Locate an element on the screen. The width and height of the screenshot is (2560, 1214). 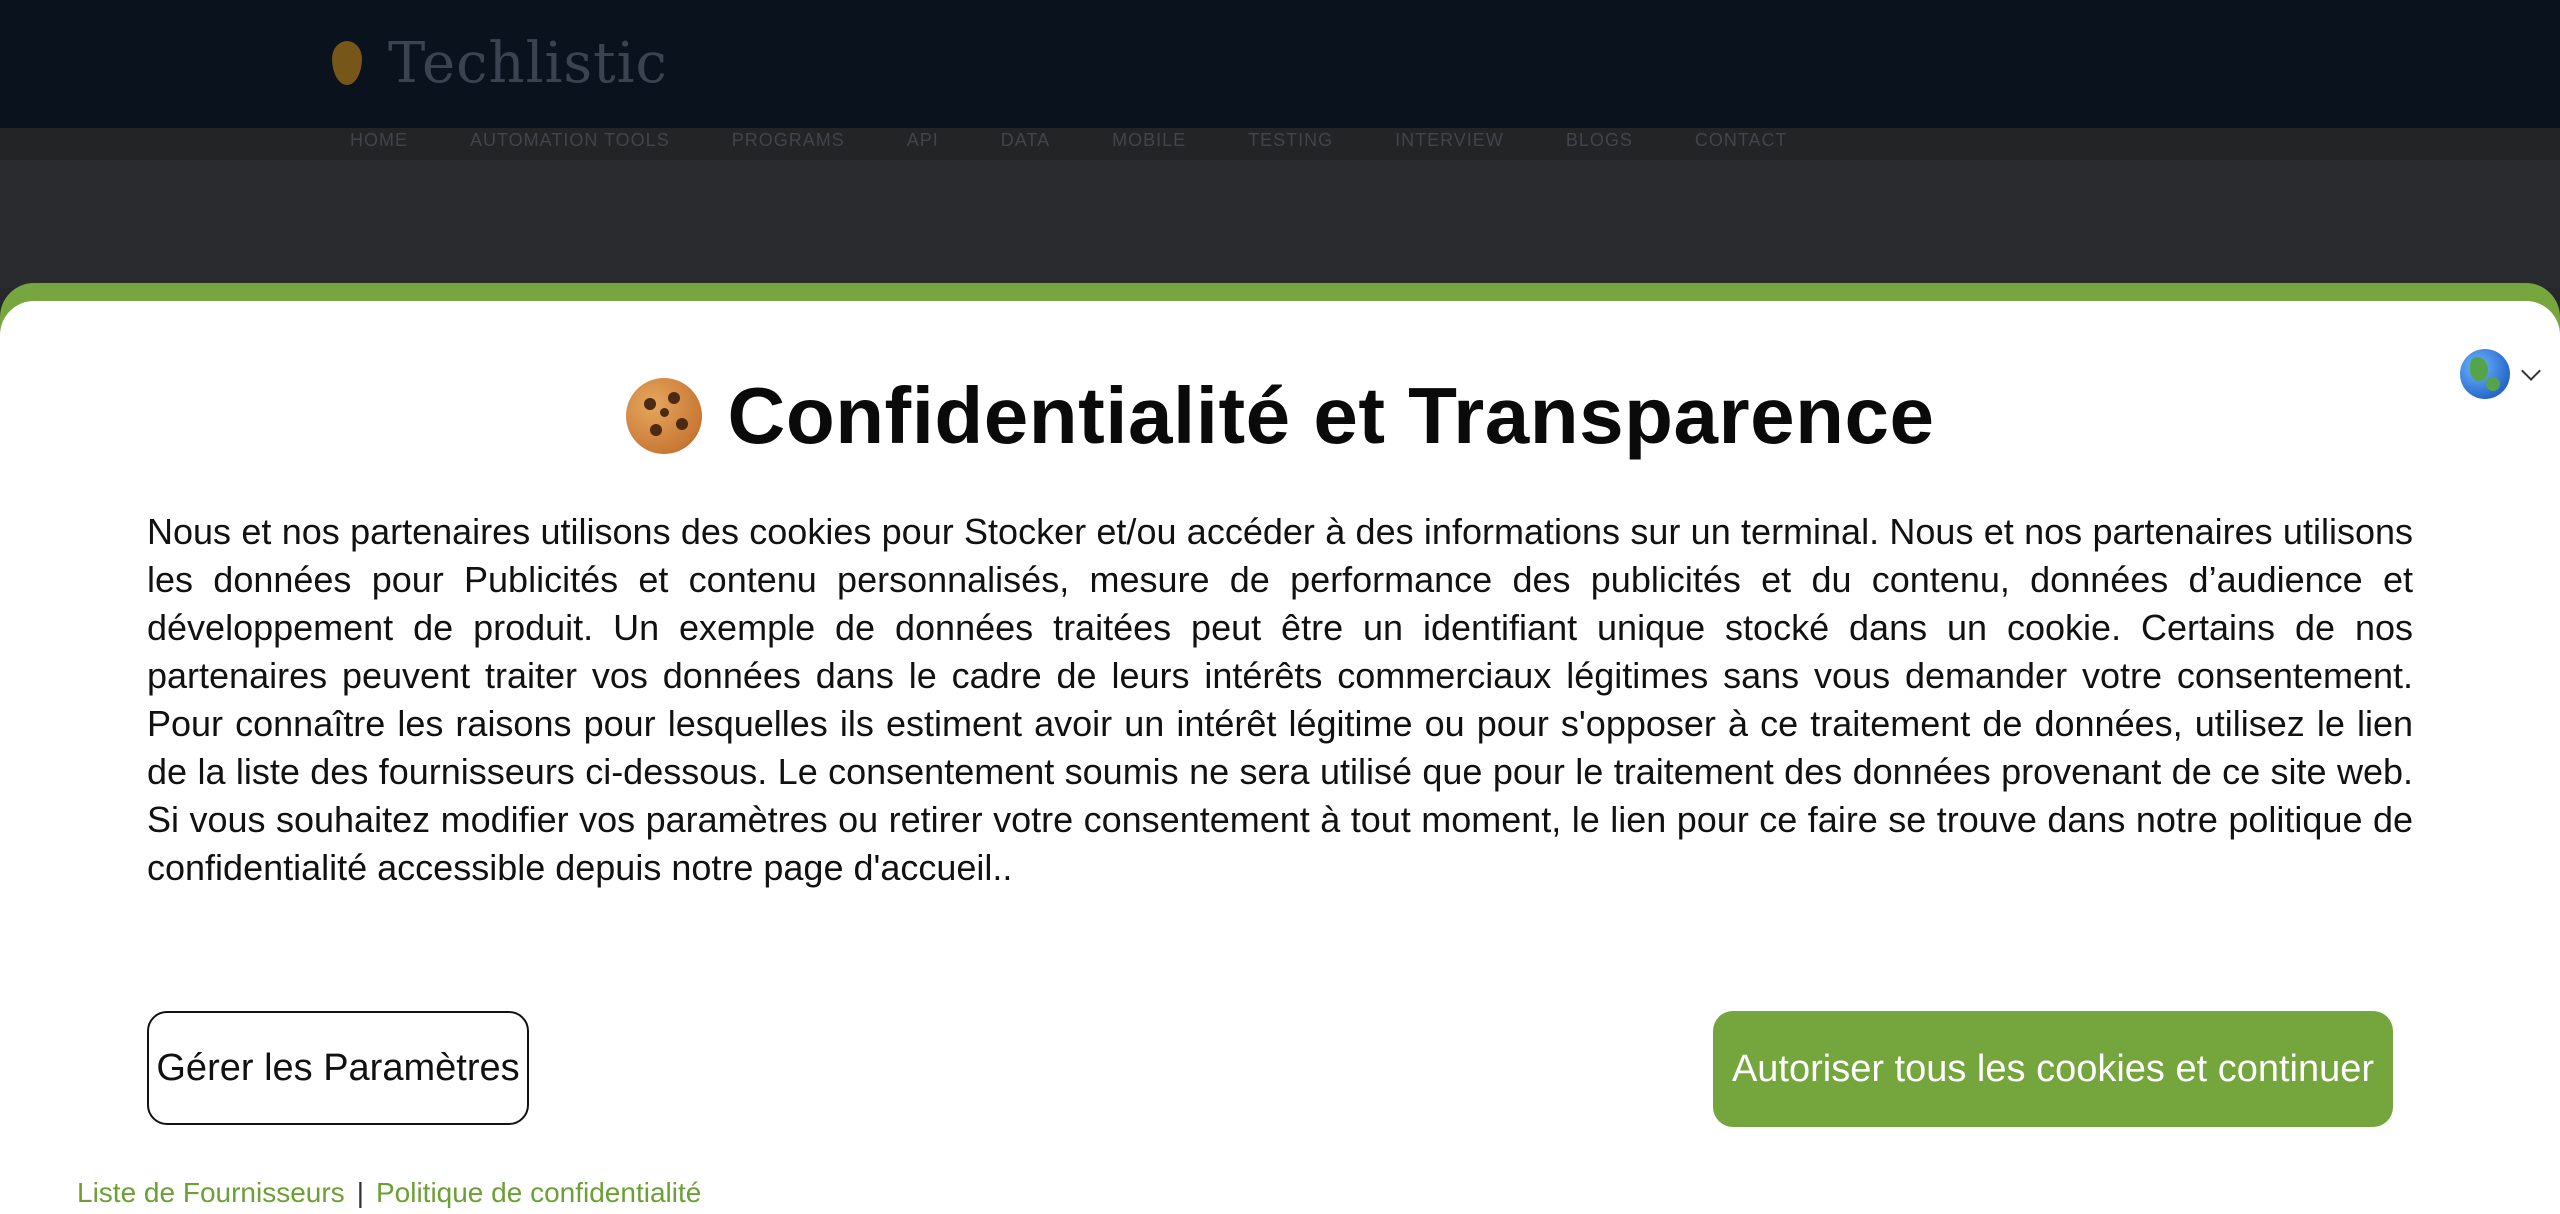
cookie-icon is located at coordinates (663, 416).